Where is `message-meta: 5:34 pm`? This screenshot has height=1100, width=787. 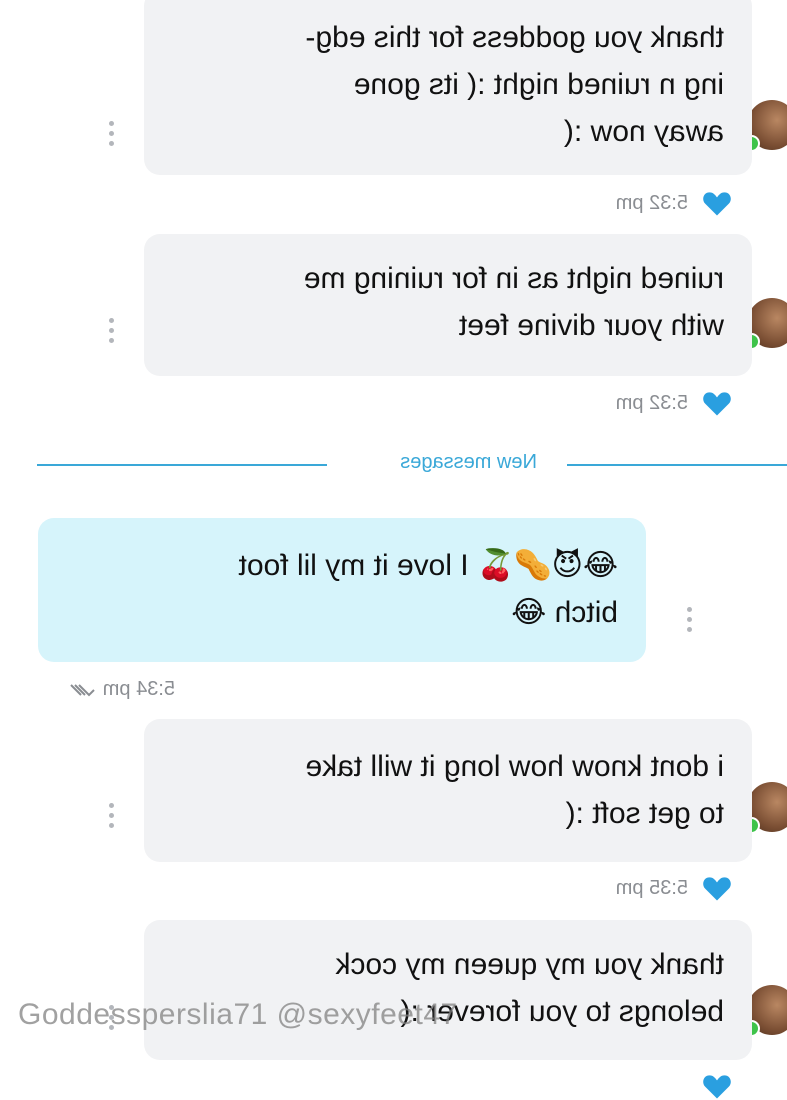
message-meta: 5:34 pm is located at coordinates (118, 689).